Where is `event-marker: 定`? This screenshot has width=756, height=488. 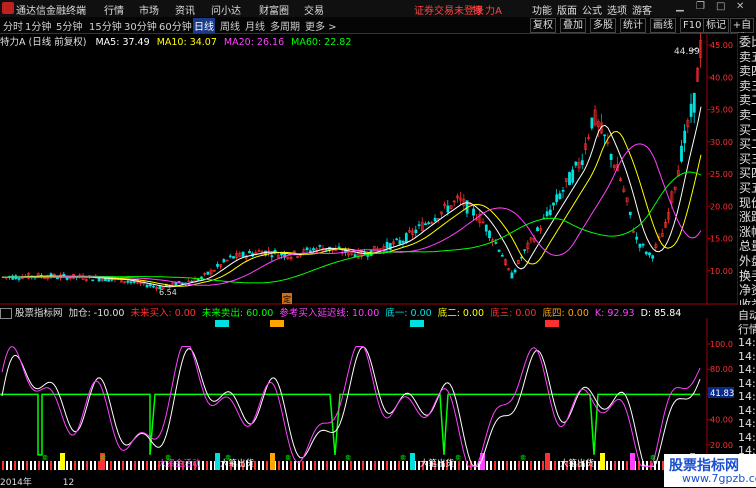
event-marker: 定 is located at coordinates (287, 299).